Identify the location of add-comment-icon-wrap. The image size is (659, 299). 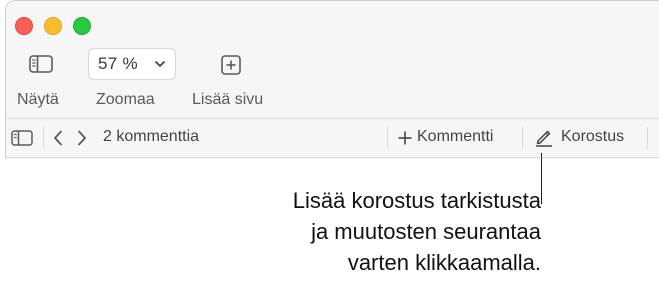
(405, 138).